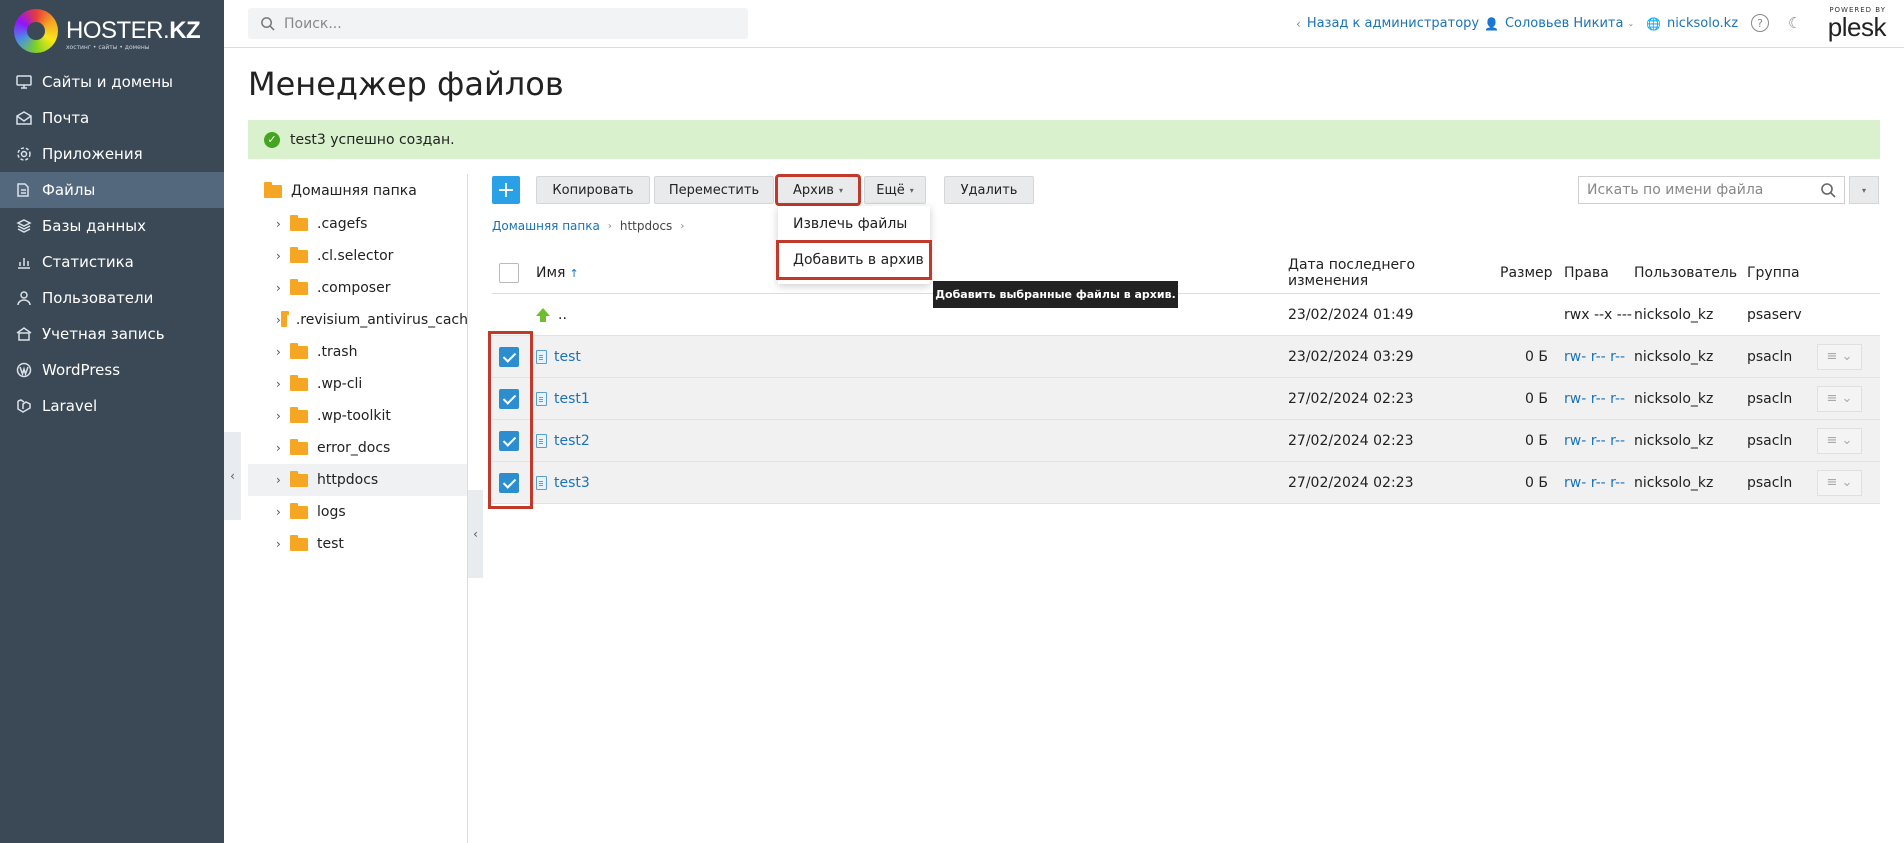 The image size is (1904, 843). Describe the element at coordinates (509, 273) in the screenshot. I see `select-all-checkbox` at that location.